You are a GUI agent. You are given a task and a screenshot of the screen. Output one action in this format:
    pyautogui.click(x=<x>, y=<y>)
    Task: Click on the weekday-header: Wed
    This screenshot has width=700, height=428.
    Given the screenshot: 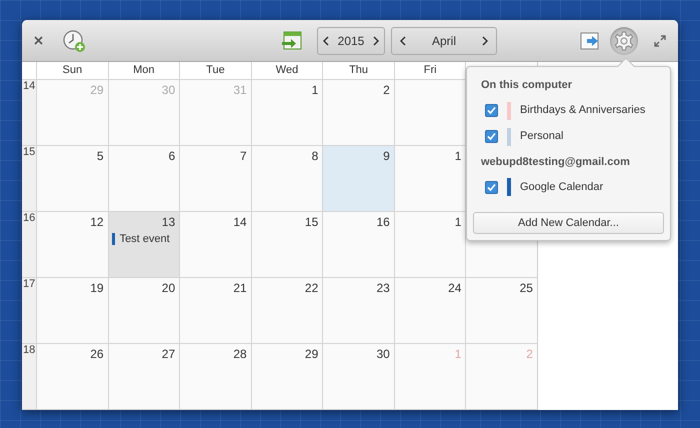 What is the action you would take?
    pyautogui.click(x=286, y=70)
    